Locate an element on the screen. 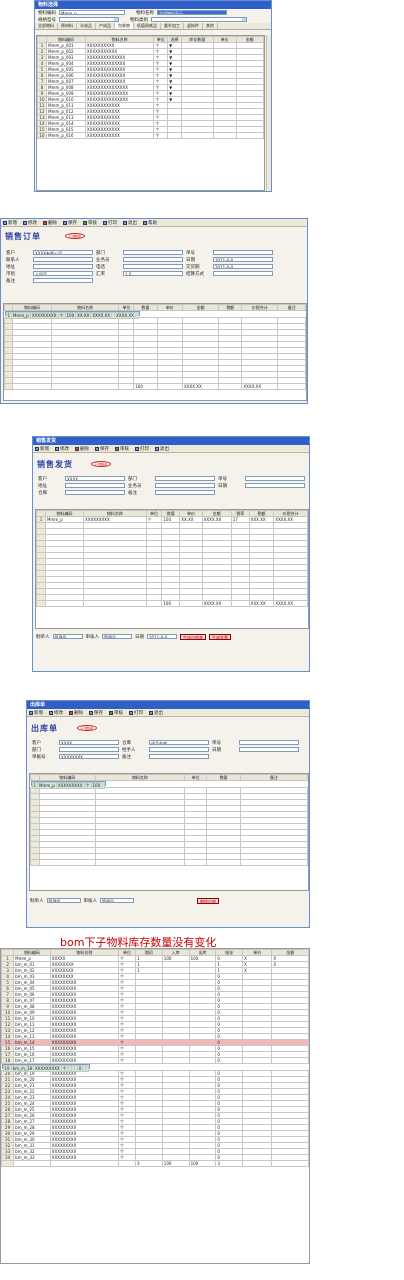 The height and width of the screenshot is (1280, 404). toolbar-button: 帮助 is located at coordinates (150, 223).